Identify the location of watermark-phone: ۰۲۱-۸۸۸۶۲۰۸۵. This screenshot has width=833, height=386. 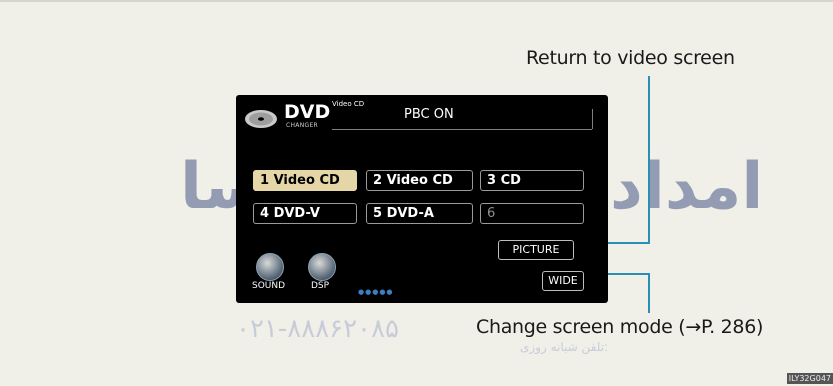
(317, 329).